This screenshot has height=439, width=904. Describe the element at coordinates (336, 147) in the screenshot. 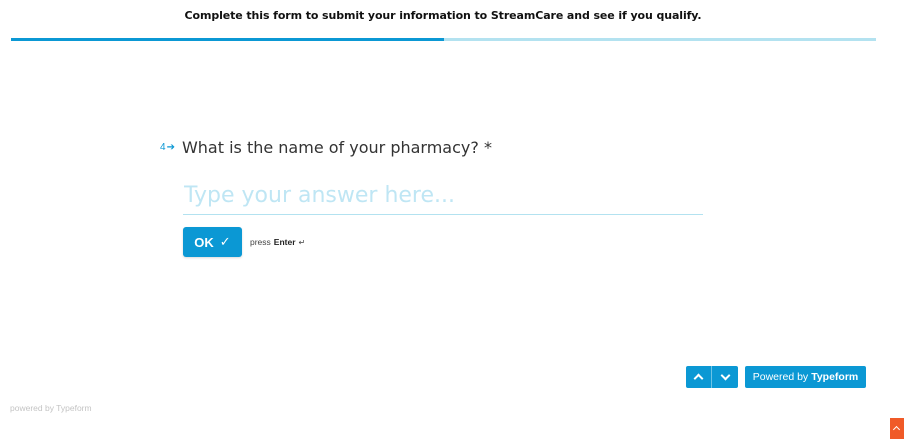

I see `question-text: What is the name of your pharmacy? *` at that location.